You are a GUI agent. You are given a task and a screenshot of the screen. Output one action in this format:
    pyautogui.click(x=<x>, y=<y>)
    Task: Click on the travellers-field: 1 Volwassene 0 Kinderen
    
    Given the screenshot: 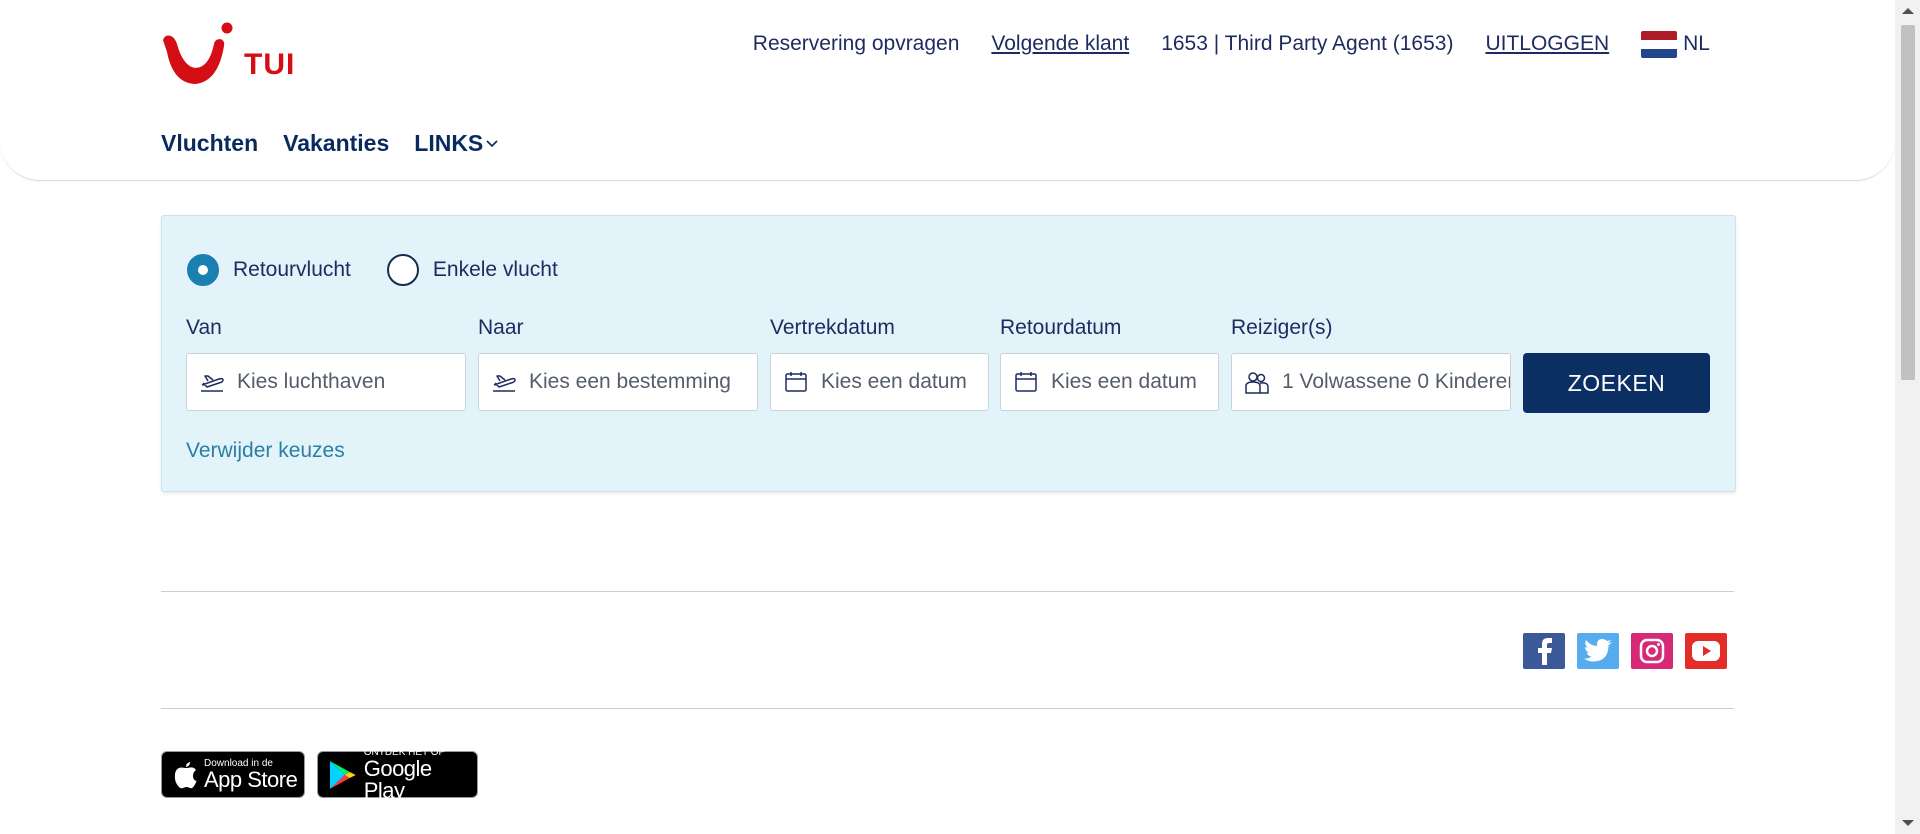 What is the action you would take?
    pyautogui.click(x=1371, y=382)
    